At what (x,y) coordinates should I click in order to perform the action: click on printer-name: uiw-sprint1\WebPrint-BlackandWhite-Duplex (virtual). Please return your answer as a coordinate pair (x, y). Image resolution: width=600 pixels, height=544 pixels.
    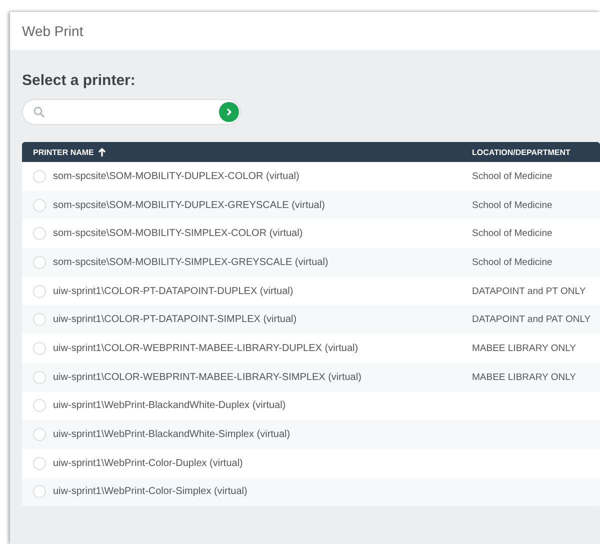
    Looking at the image, I should click on (169, 406).